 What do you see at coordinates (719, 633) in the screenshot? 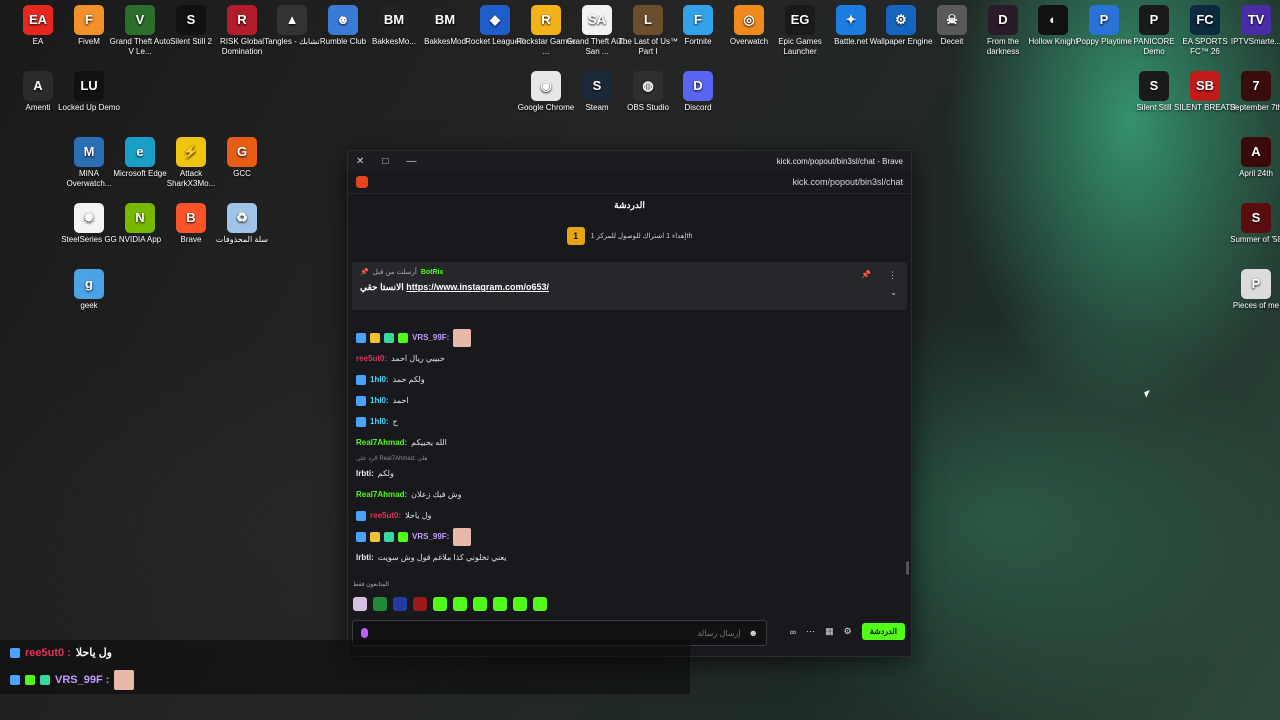
I see `chat-input-placeholder: إرسال رسالة` at bounding box center [719, 633].